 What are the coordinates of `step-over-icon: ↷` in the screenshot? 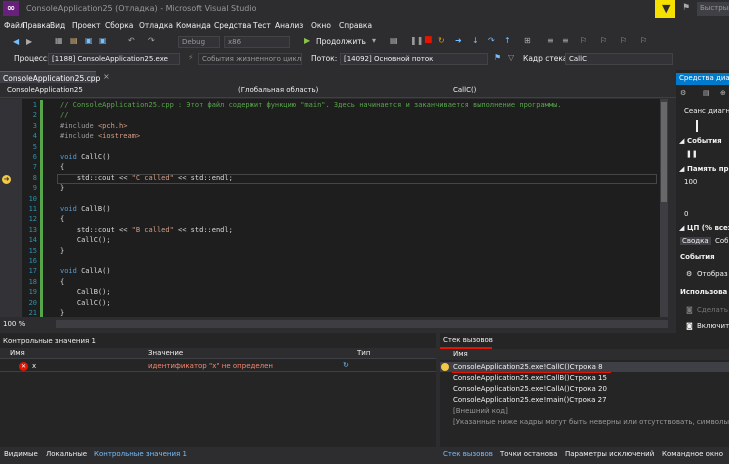 It's located at (491, 40).